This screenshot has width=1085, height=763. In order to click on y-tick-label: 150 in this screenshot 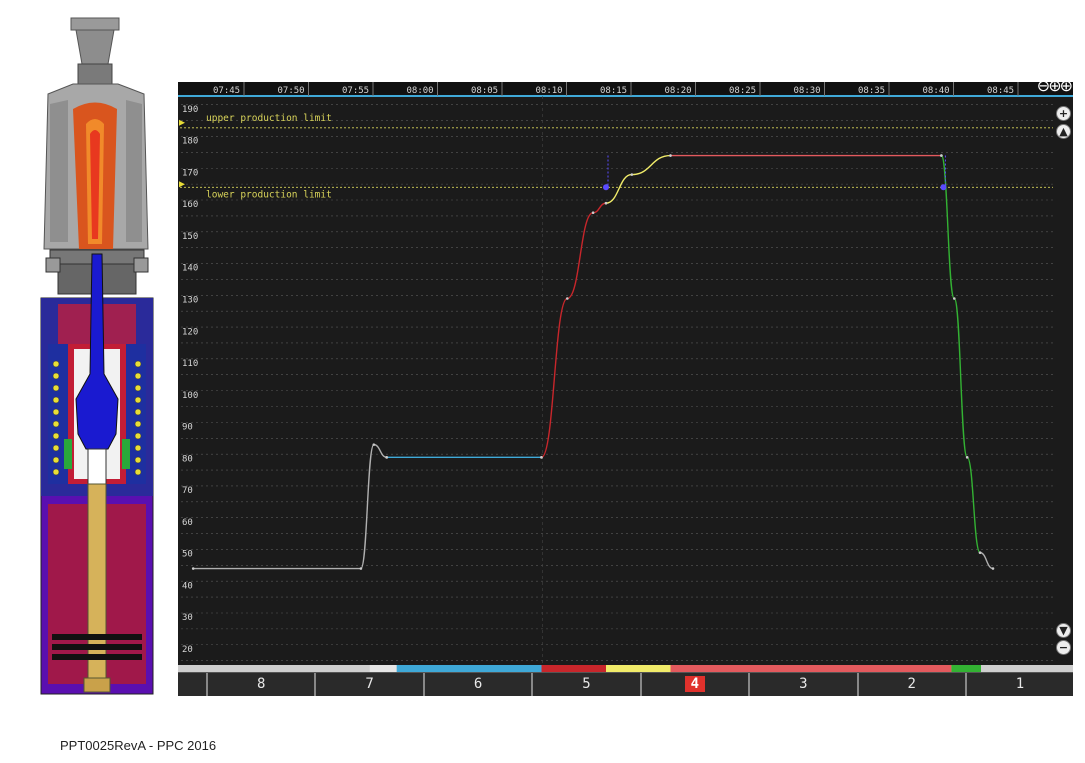, I will do `click(190, 237)`.